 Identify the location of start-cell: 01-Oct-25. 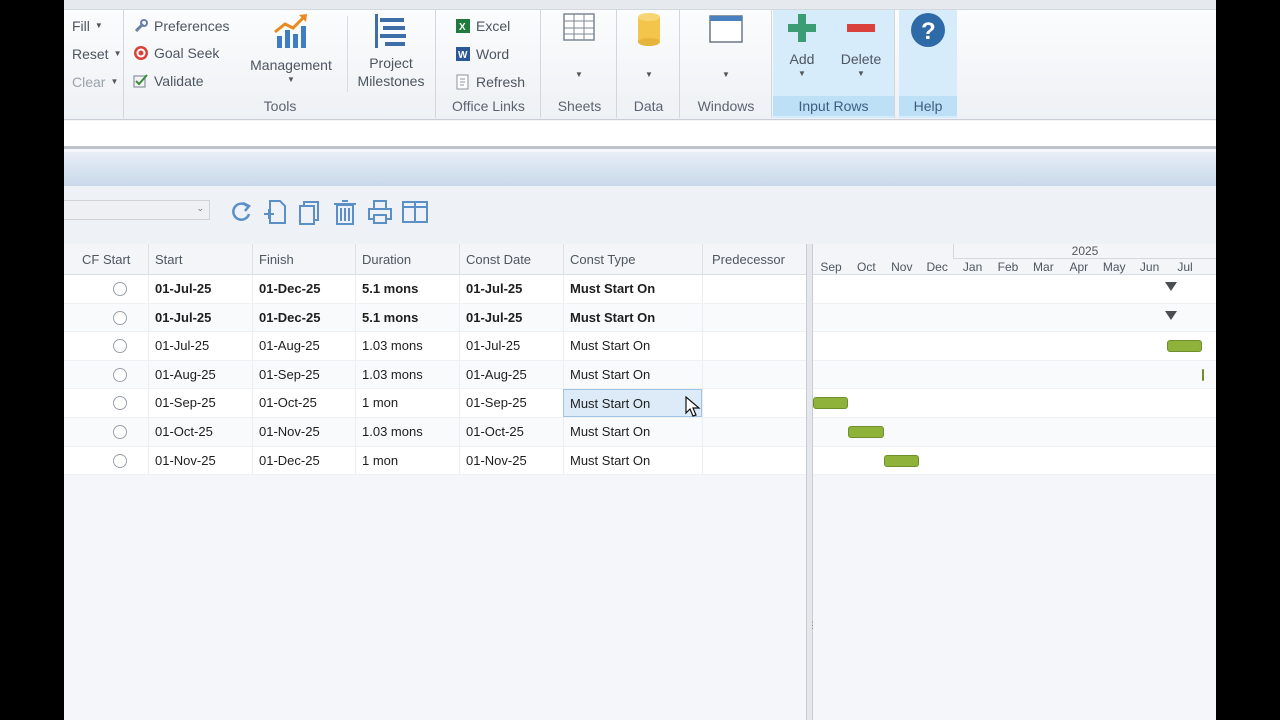
(200, 432).